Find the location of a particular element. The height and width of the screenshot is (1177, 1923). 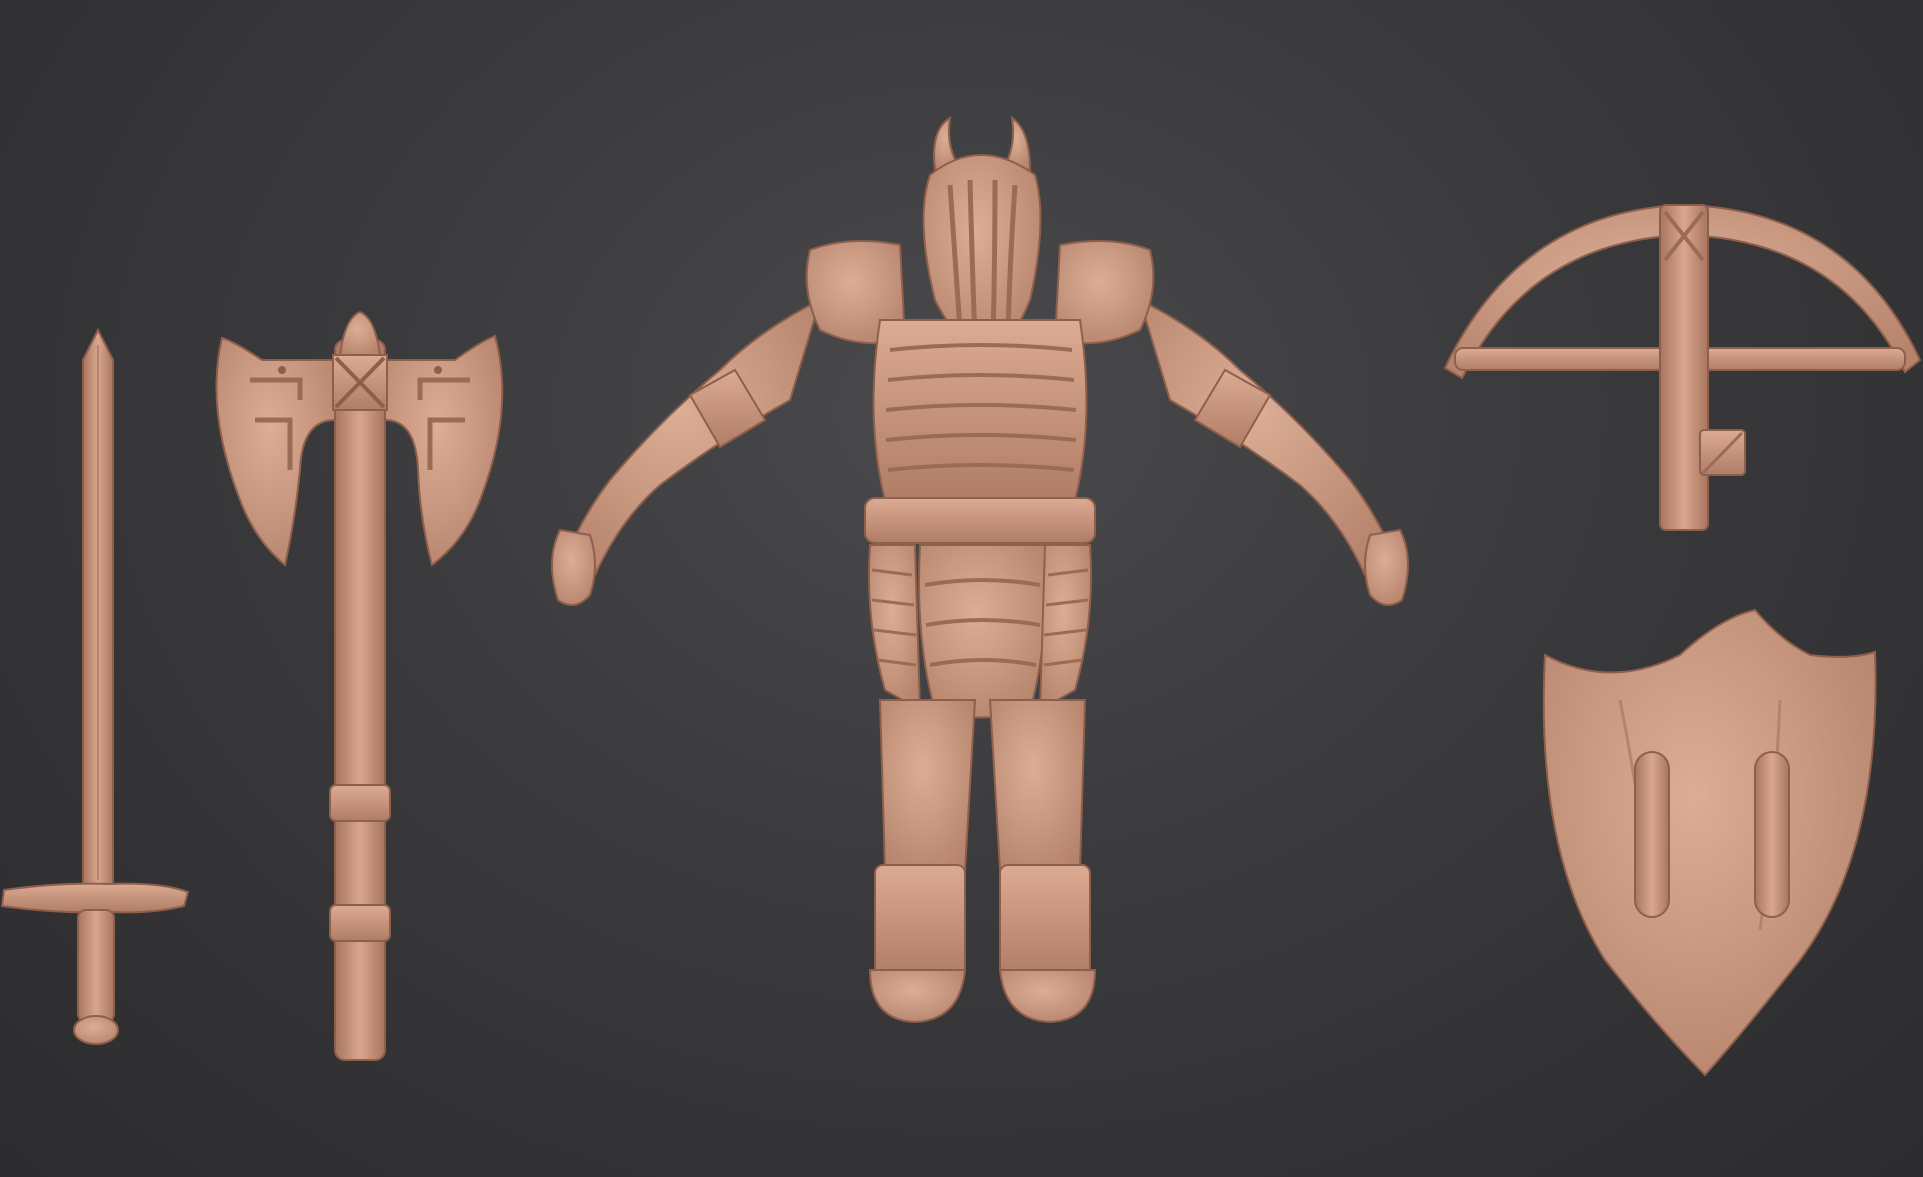

double-axe-model is located at coordinates (359, 685).